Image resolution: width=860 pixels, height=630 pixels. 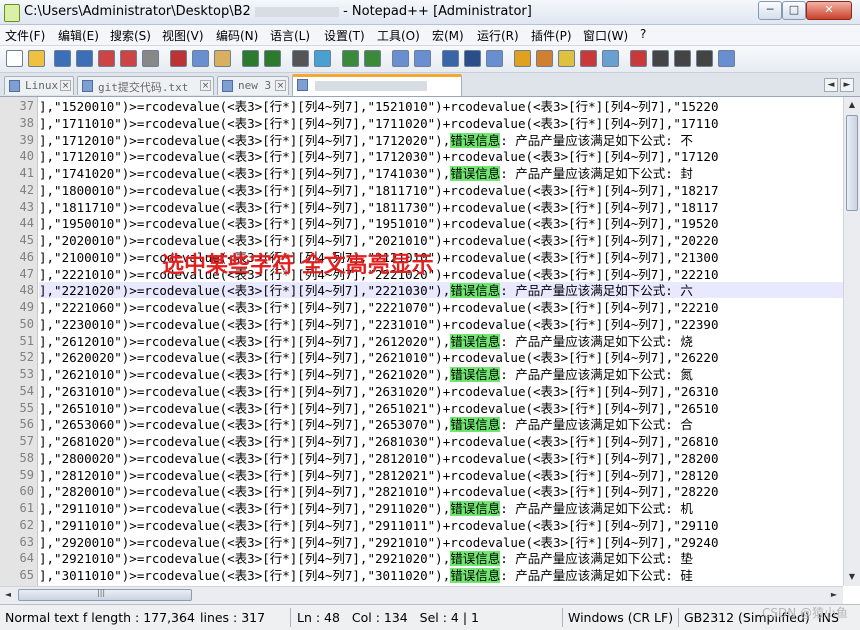 What do you see at coordinates (150, 58) in the screenshot?
I see `print-icon` at bounding box center [150, 58].